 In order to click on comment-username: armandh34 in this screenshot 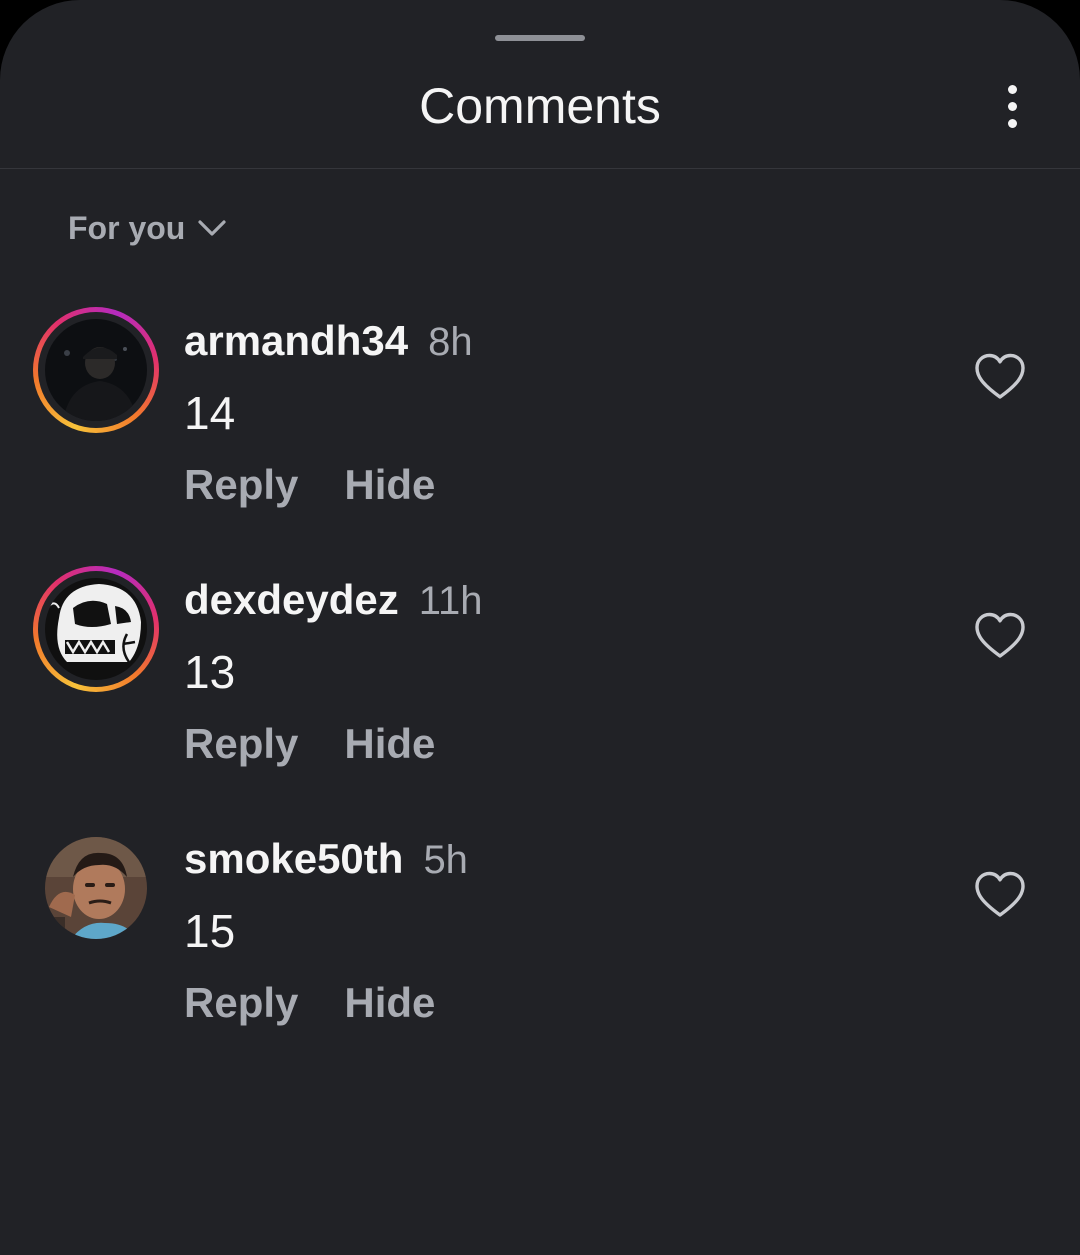, I will do `click(296, 341)`.